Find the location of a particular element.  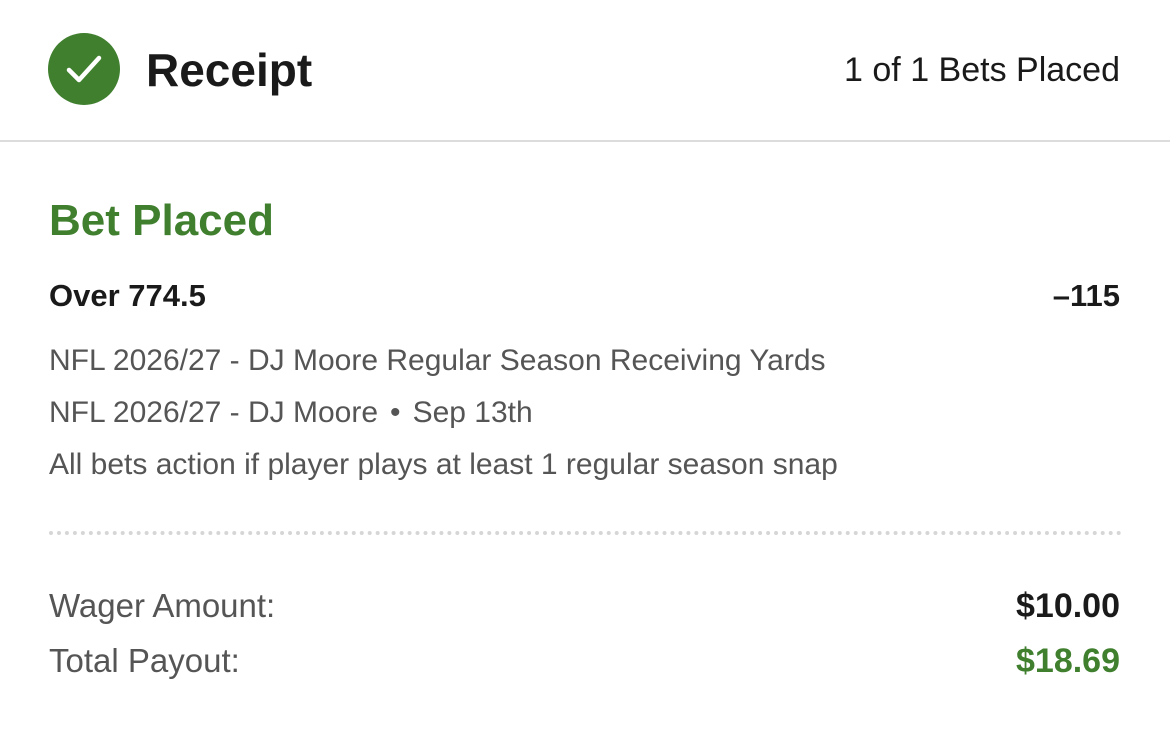

receipt-title: Receipt is located at coordinates (229, 70).